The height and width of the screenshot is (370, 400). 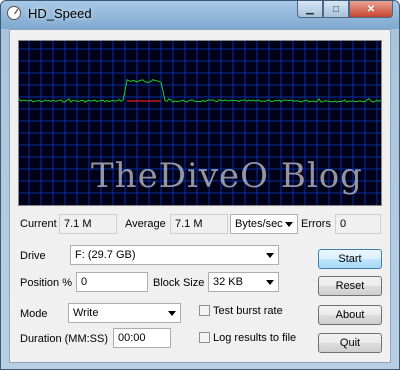 I want to click on block-size-select-value: 32 KB, so click(x=228, y=282).